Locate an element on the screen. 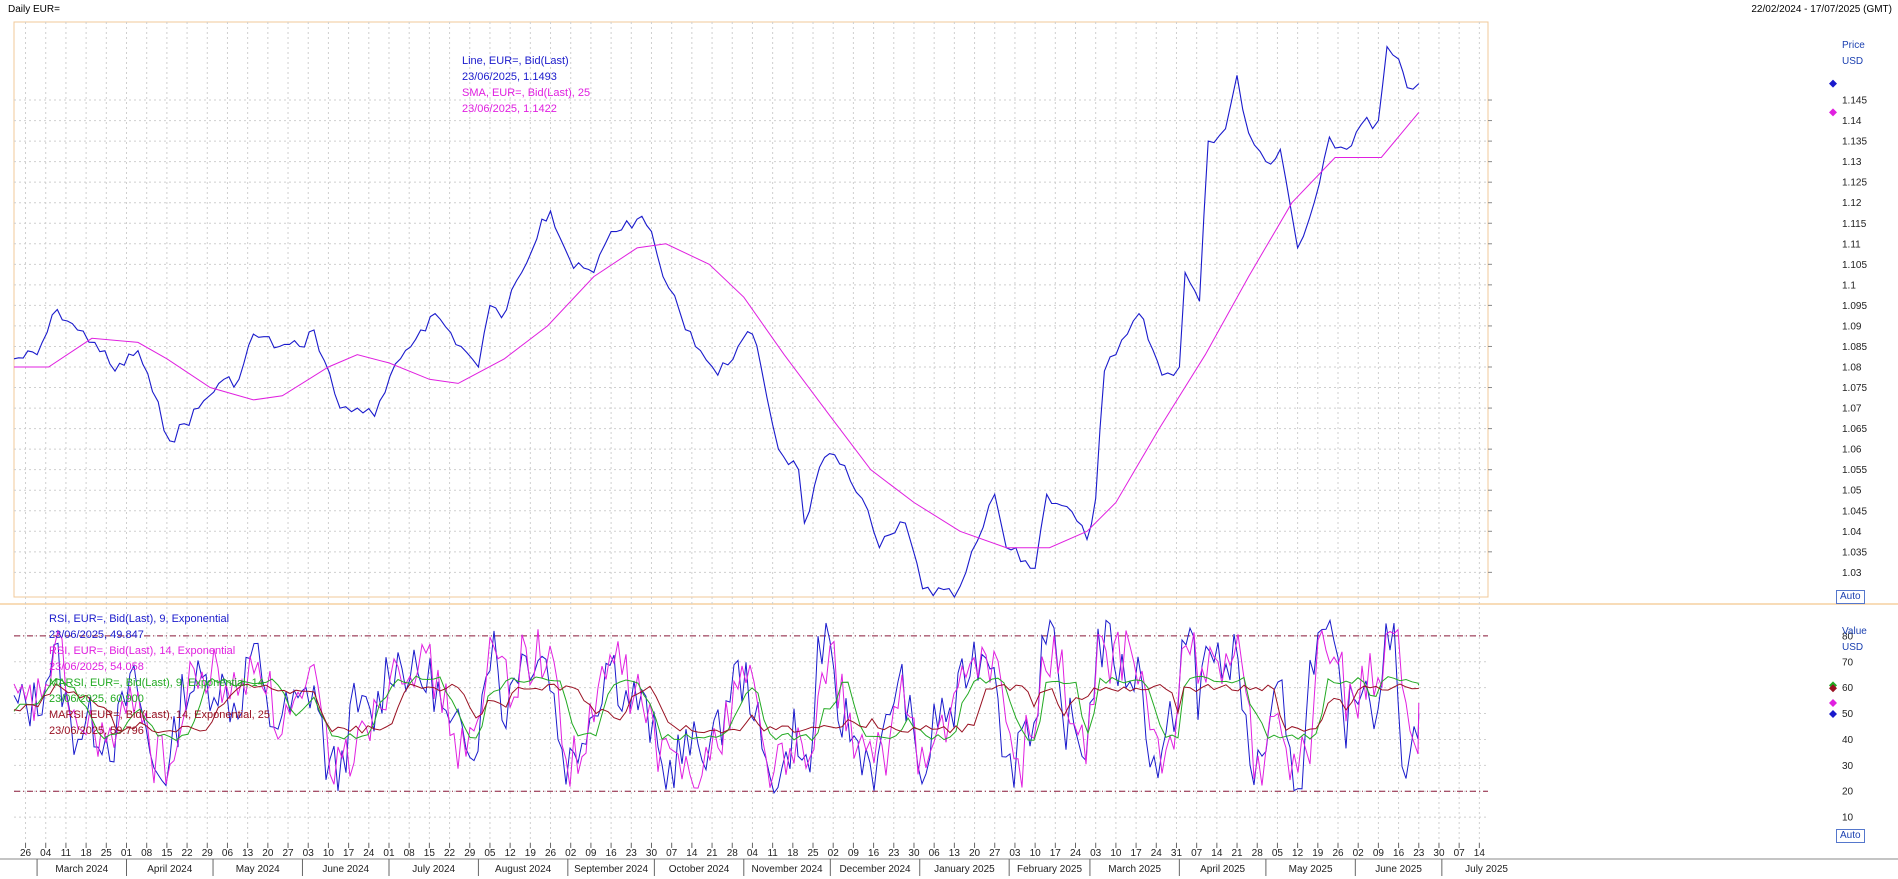 The width and height of the screenshot is (1898, 879). price-y-label: 1.135 is located at coordinates (1854, 142).